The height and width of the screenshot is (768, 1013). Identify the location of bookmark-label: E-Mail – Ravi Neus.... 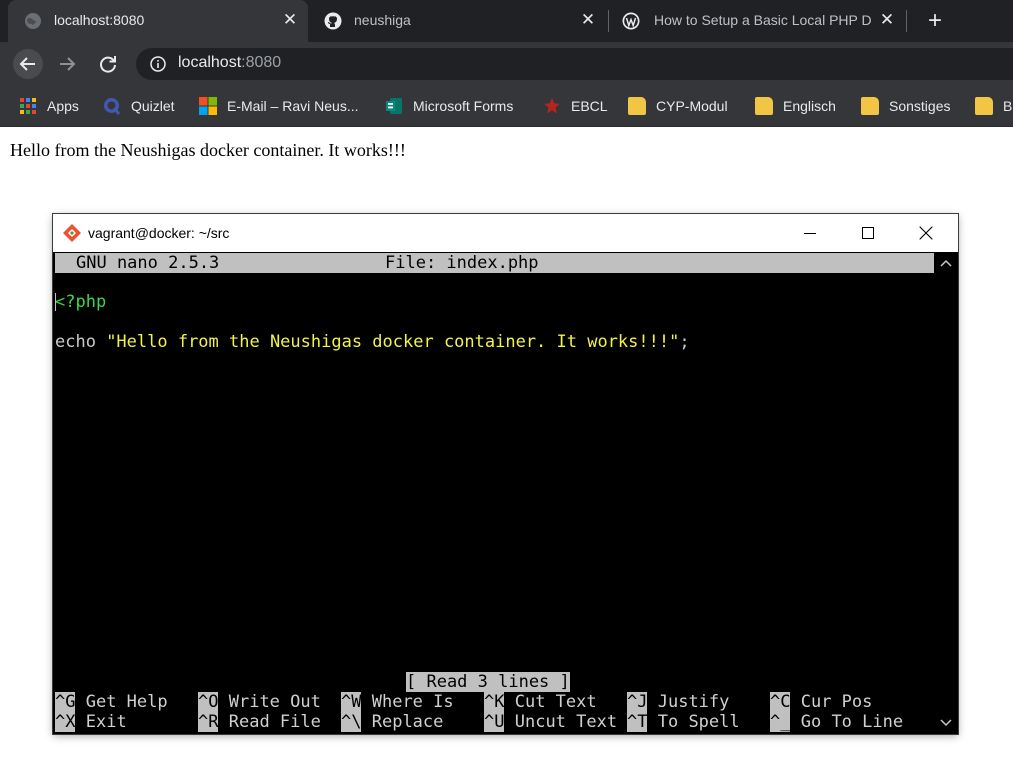
(293, 106).